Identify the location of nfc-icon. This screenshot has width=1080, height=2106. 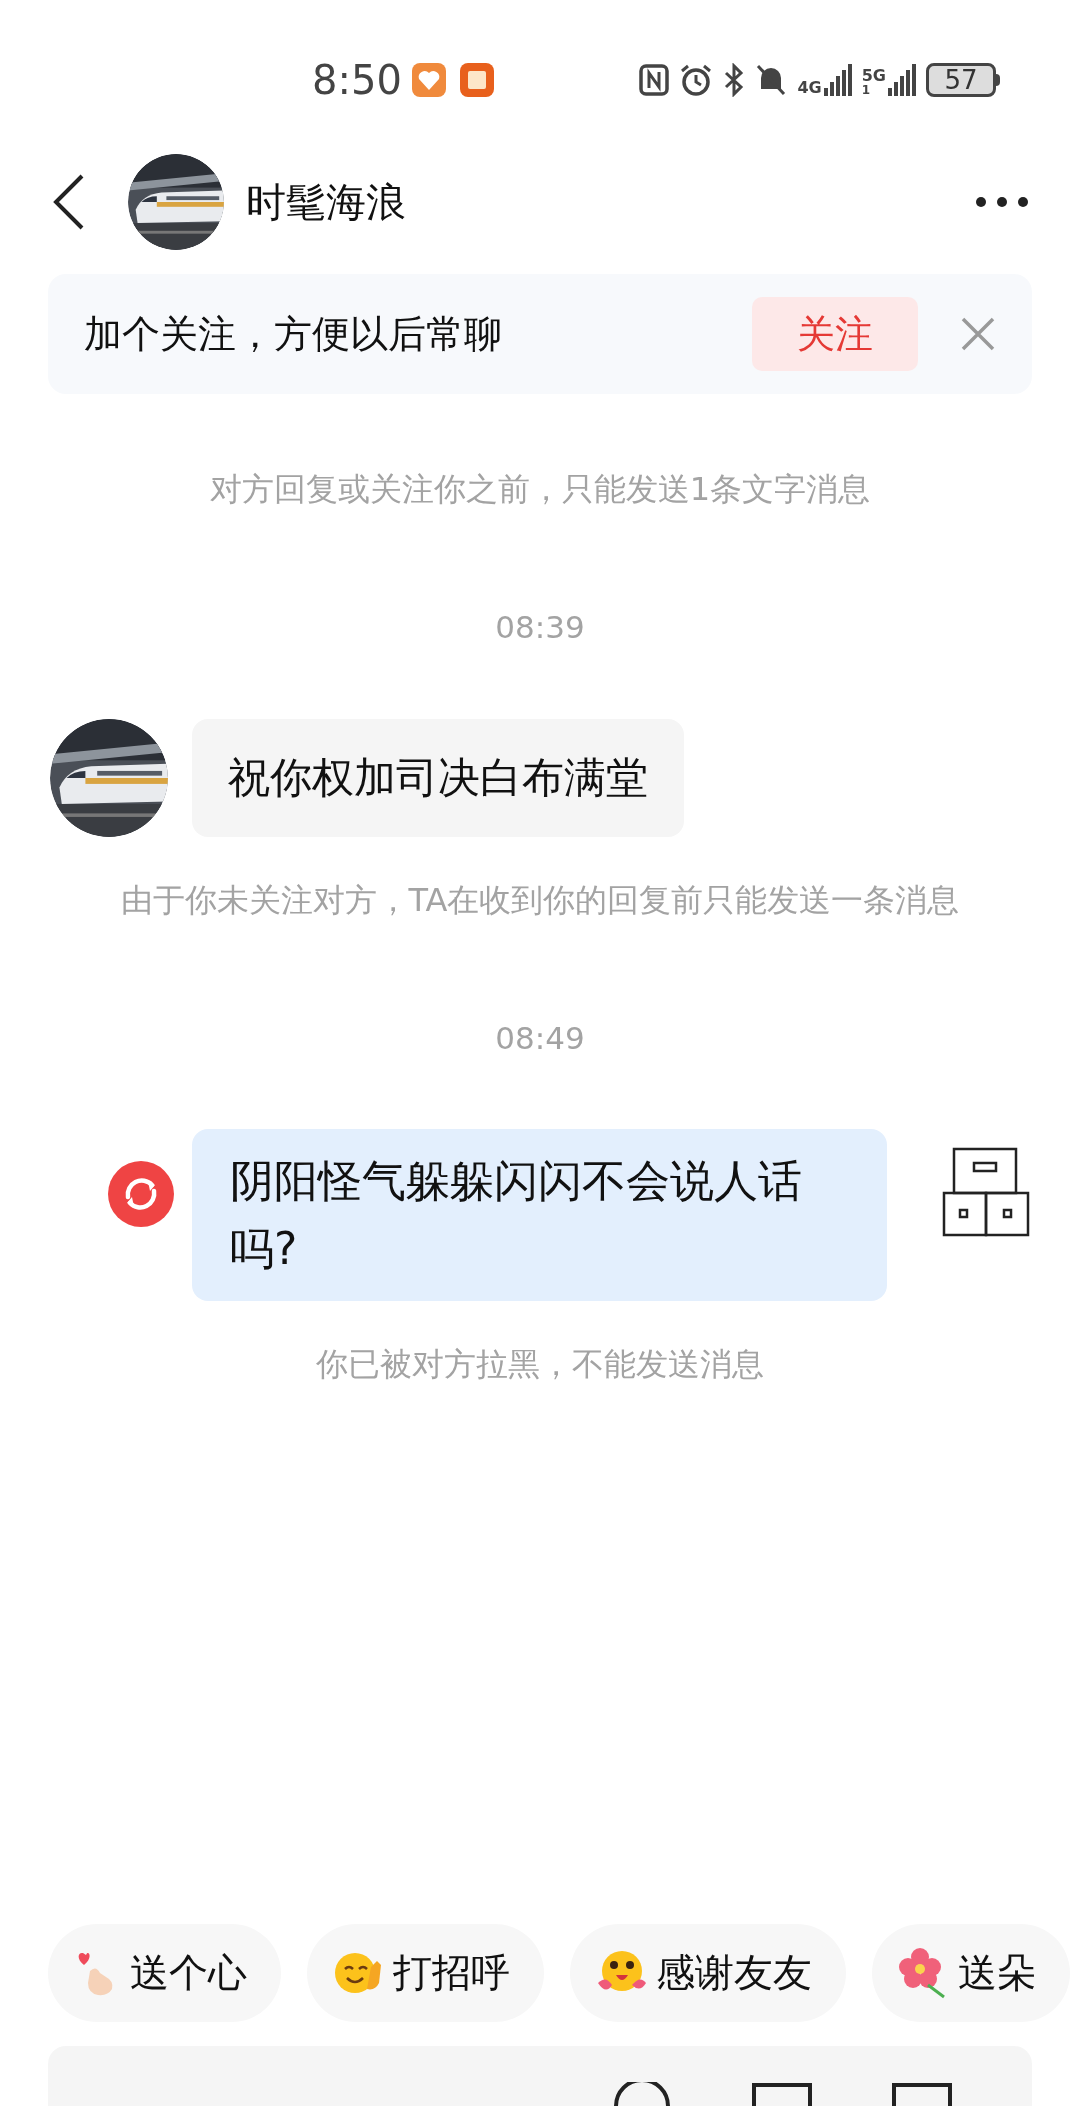
(654, 80).